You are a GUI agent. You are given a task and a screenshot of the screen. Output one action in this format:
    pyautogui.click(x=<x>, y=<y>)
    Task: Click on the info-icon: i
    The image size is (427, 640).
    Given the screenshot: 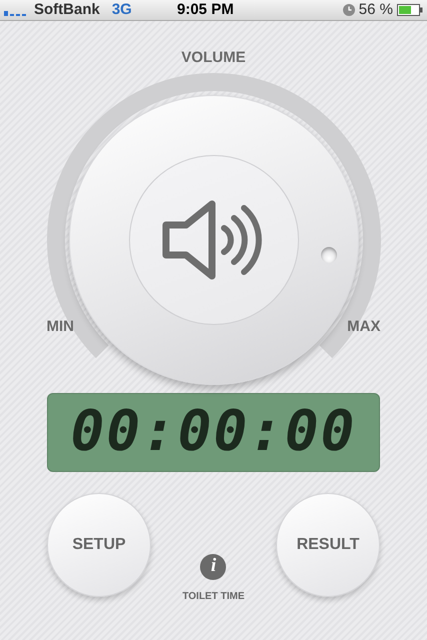 What is the action you would take?
    pyautogui.click(x=213, y=567)
    